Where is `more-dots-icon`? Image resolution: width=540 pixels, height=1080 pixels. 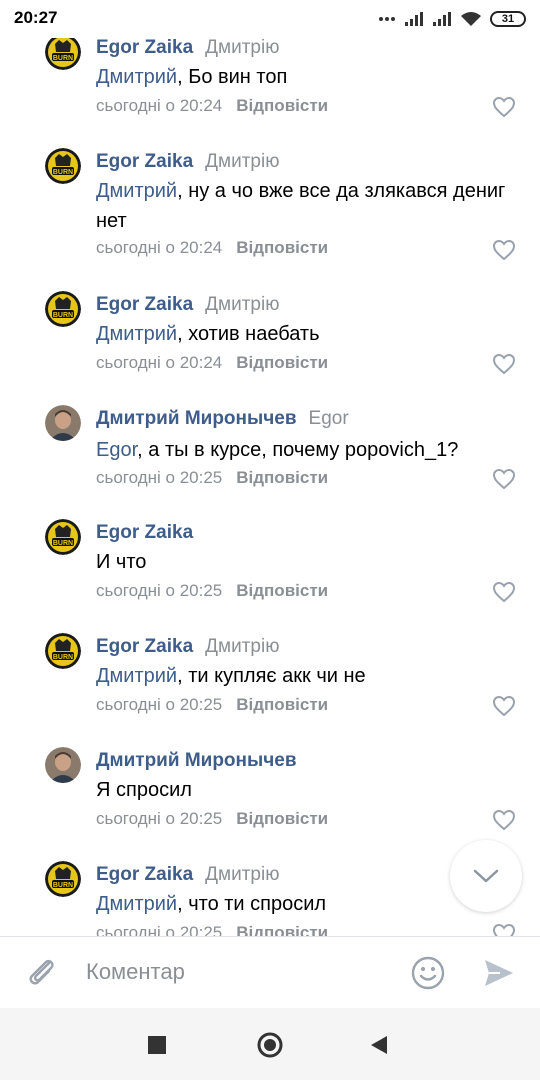
more-dots-icon is located at coordinates (387, 19).